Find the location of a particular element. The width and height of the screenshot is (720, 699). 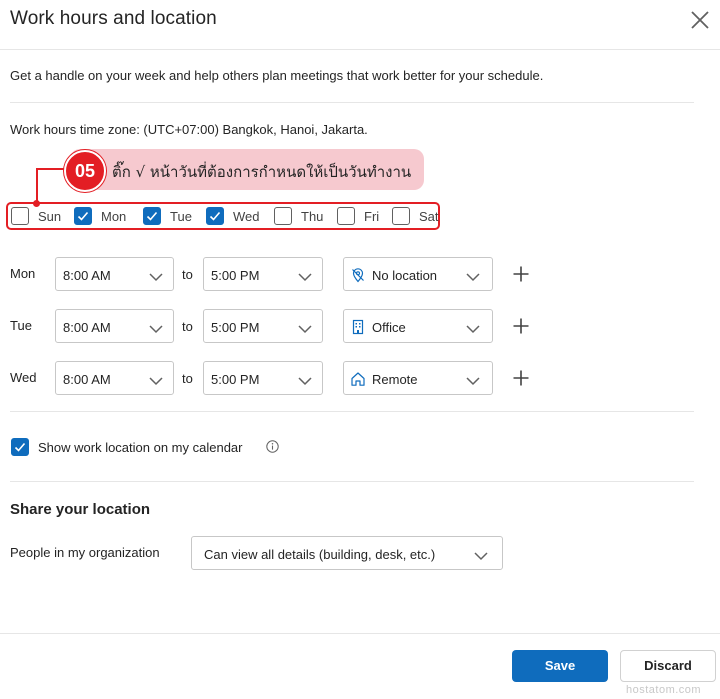

day-checkbox-sun is located at coordinates (20, 216).